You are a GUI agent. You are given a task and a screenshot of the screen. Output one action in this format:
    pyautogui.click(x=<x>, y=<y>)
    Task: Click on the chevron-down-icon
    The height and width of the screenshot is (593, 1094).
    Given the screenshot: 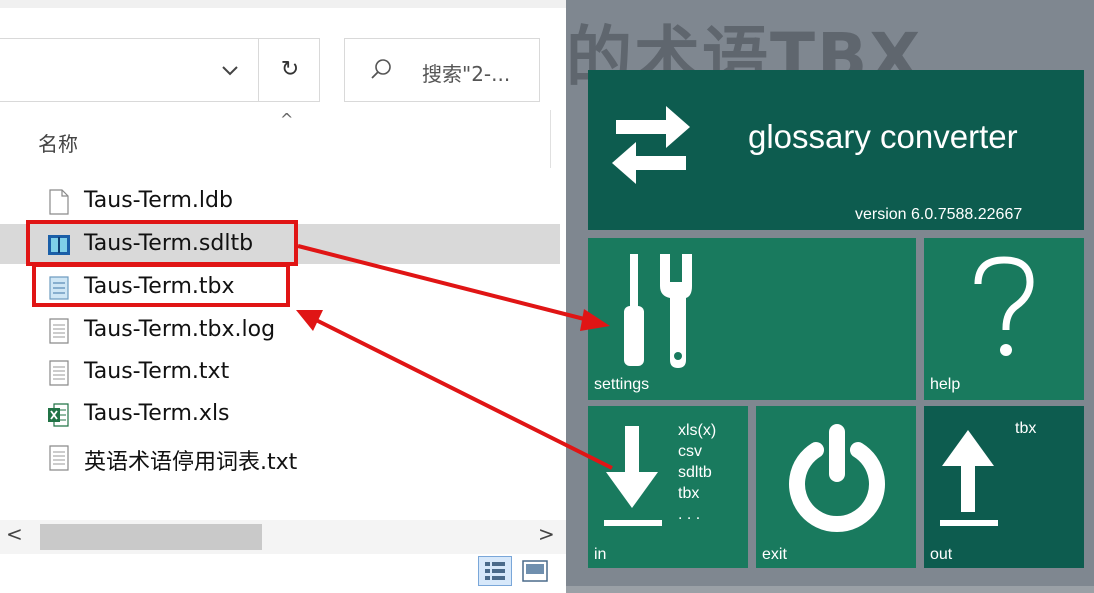 What is the action you would take?
    pyautogui.click(x=230, y=70)
    